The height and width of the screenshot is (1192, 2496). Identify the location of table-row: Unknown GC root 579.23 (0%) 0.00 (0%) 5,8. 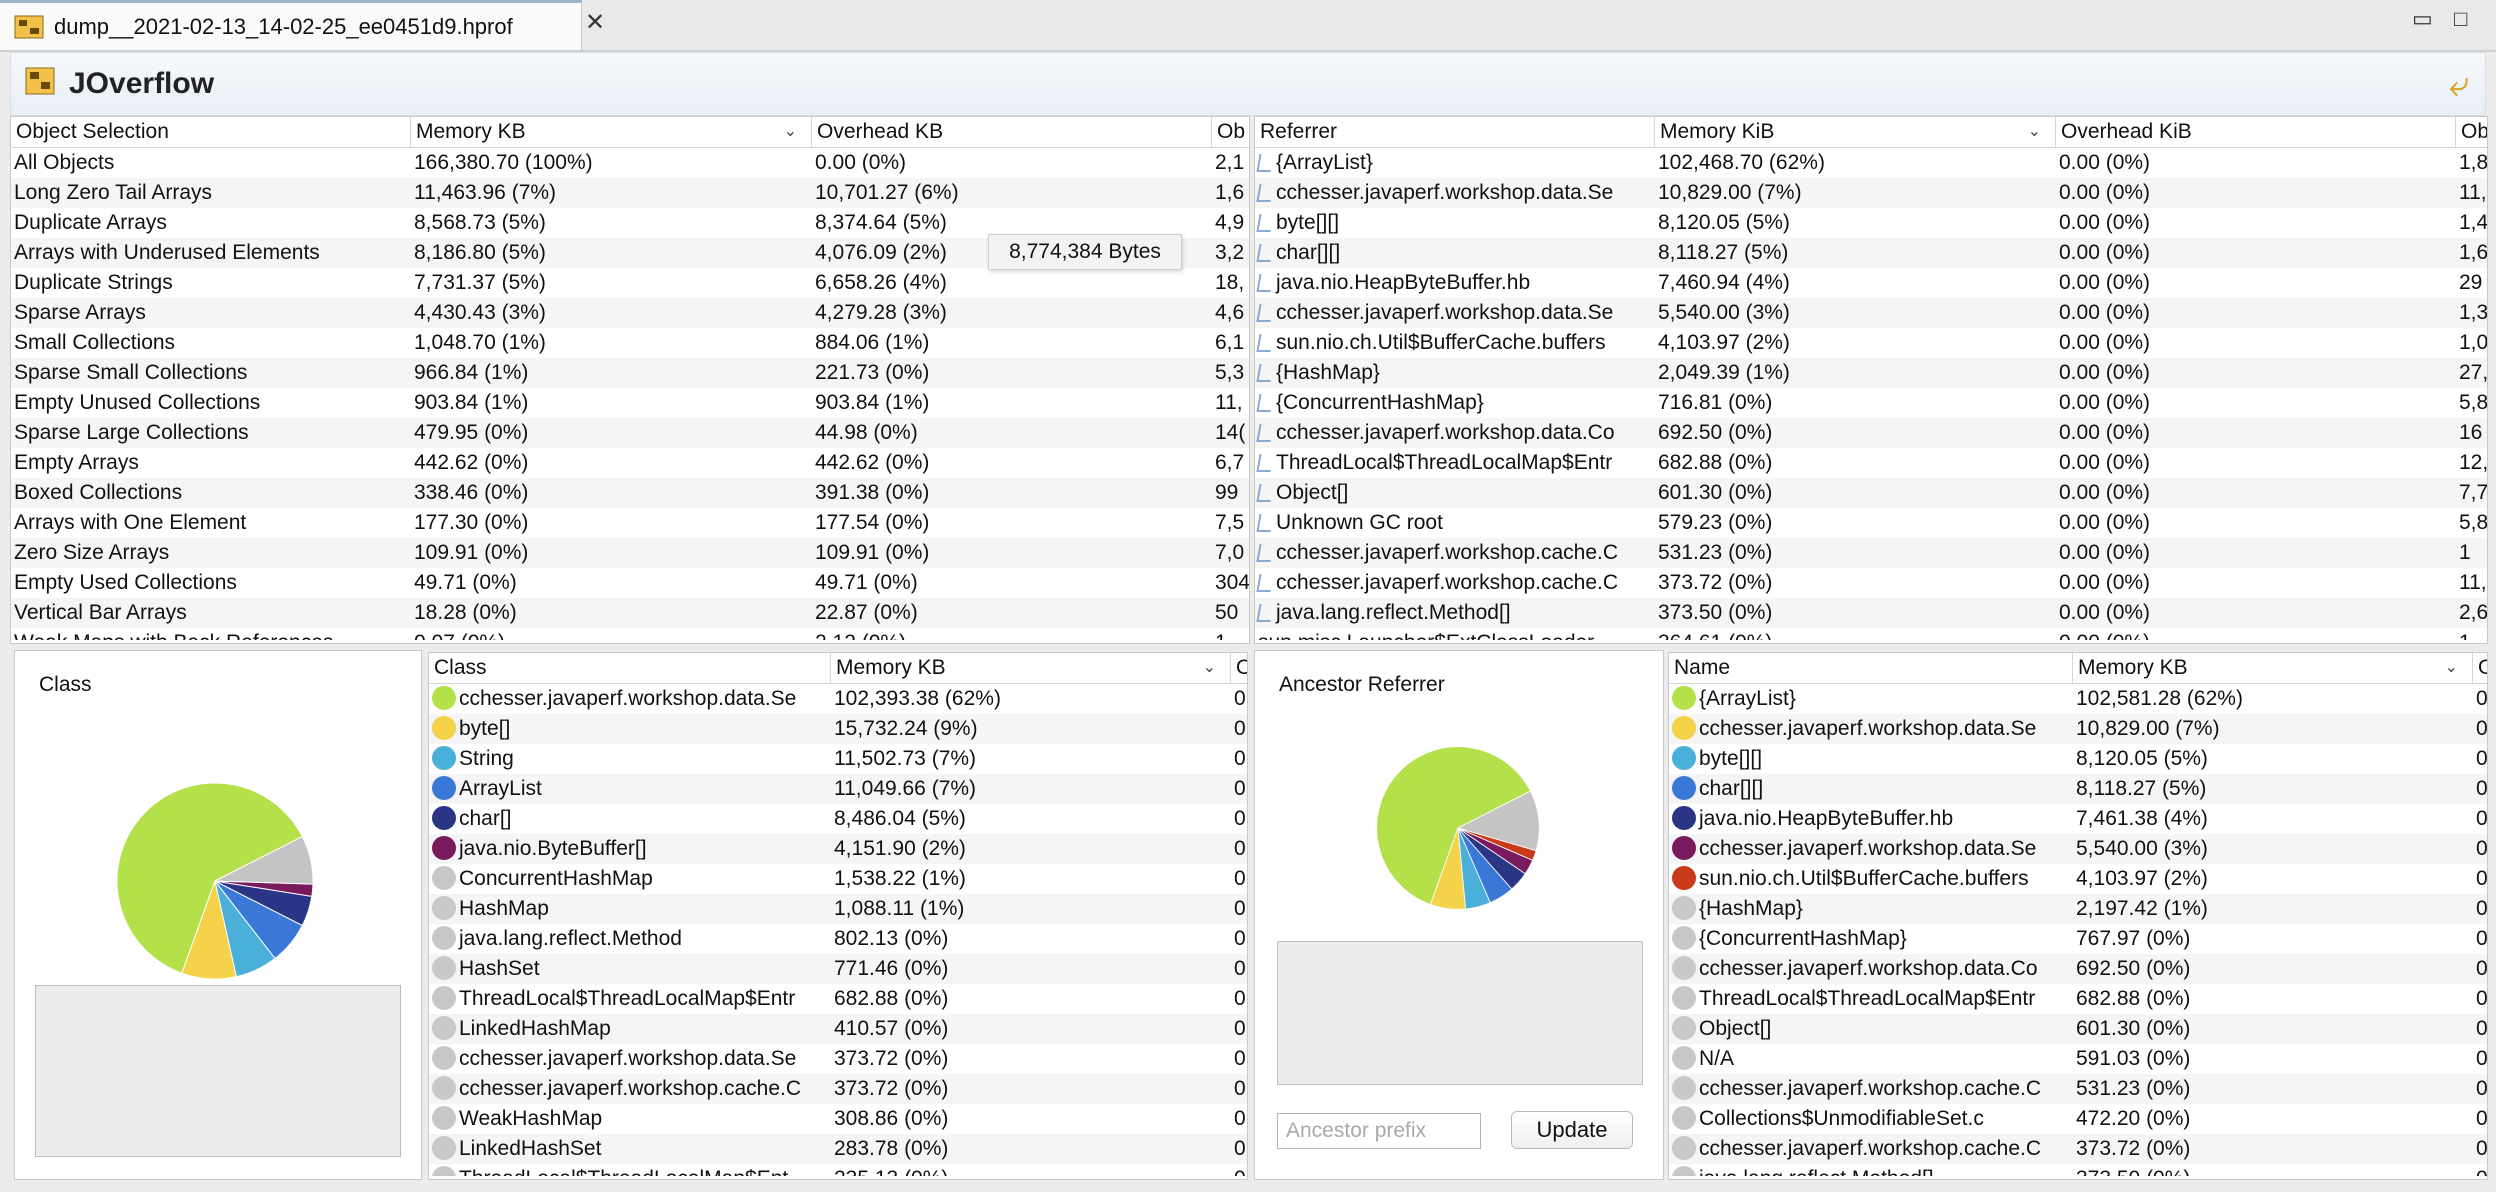
(1871, 523).